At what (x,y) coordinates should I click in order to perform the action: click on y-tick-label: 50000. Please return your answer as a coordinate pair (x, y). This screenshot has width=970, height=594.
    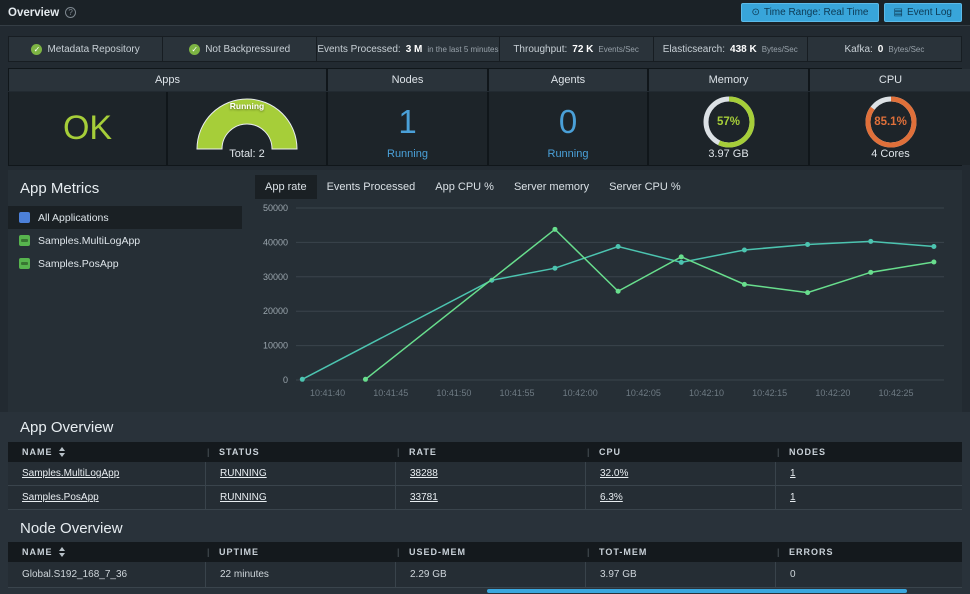
    Looking at the image, I should click on (275, 208).